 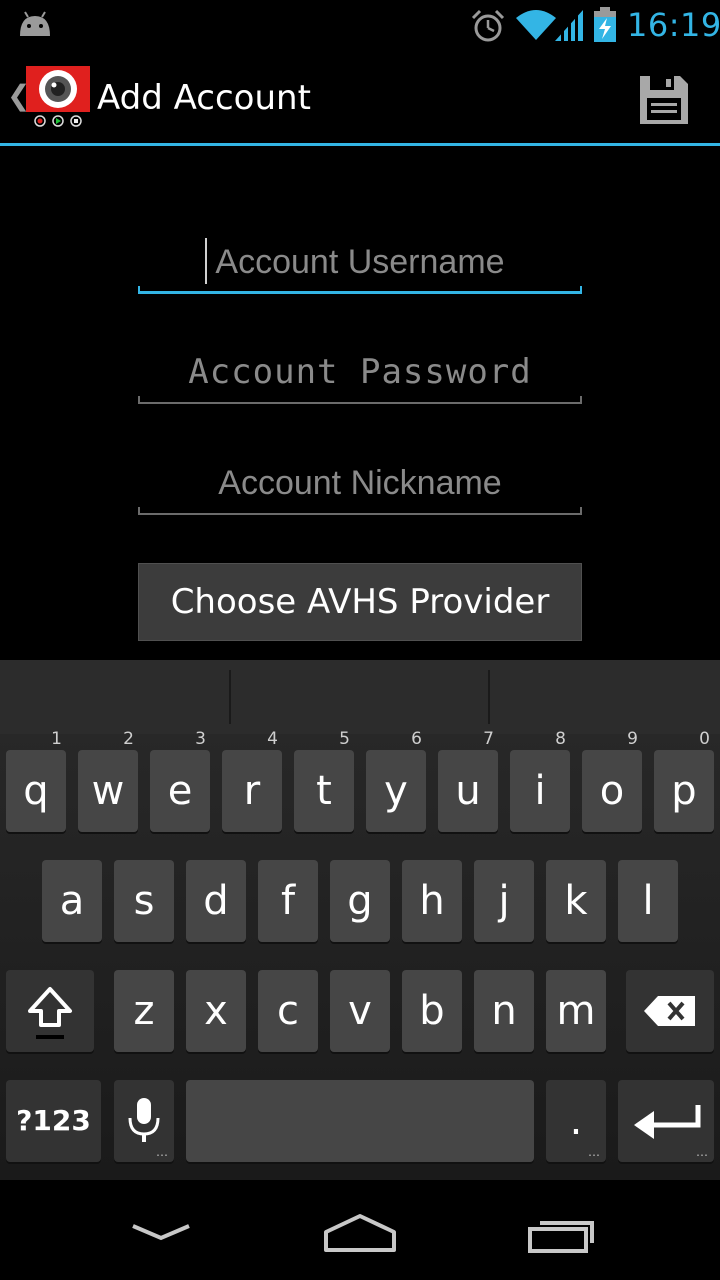 What do you see at coordinates (53, 1121) in the screenshot?
I see `symbols-key: ?123` at bounding box center [53, 1121].